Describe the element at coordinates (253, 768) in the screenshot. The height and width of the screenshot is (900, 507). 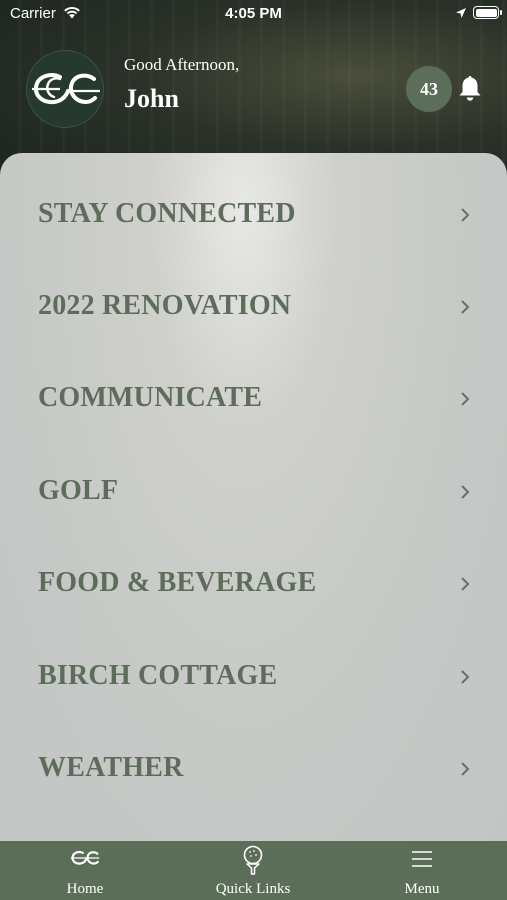
I see `menu-item-weather: WEATHER` at that location.